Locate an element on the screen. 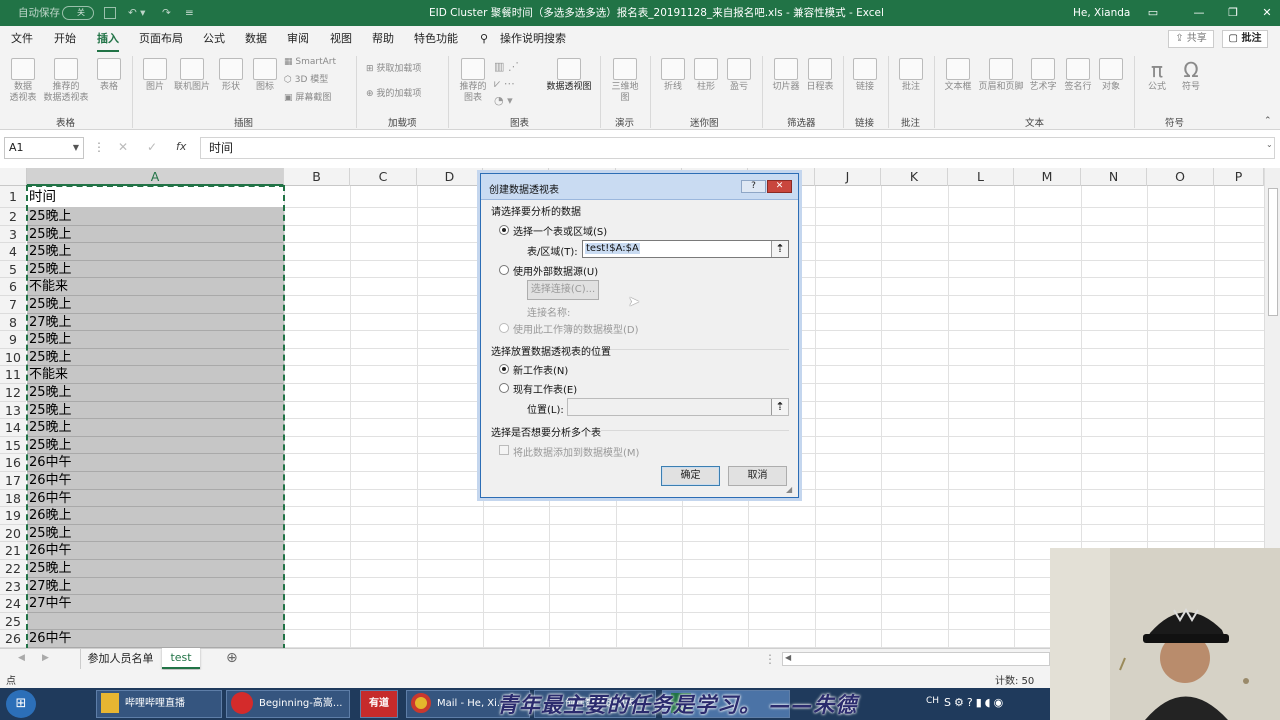 This screenshot has height=720, width=1280. expand-formula-icon: ⌄ is located at coordinates (1269, 144).